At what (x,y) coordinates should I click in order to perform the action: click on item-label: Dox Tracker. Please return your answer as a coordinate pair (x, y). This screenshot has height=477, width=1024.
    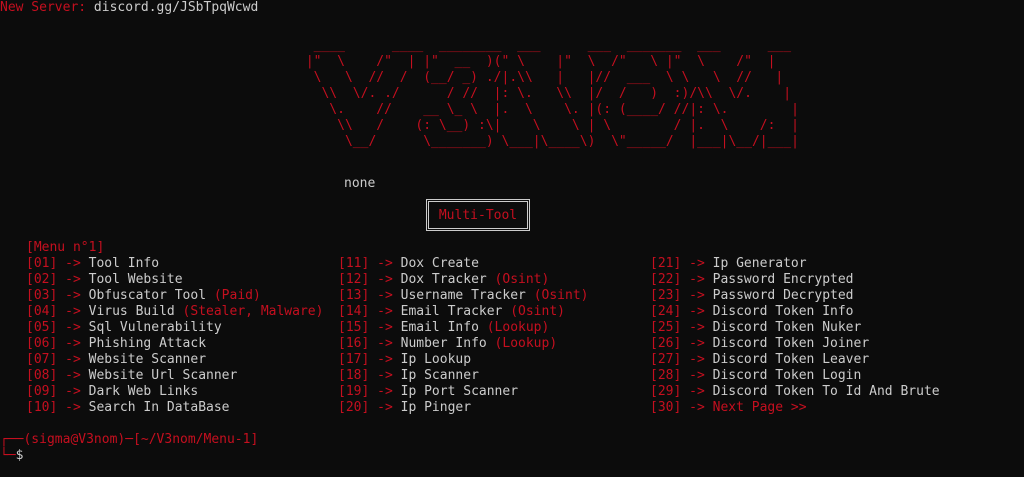
    Looking at the image, I should click on (447, 279).